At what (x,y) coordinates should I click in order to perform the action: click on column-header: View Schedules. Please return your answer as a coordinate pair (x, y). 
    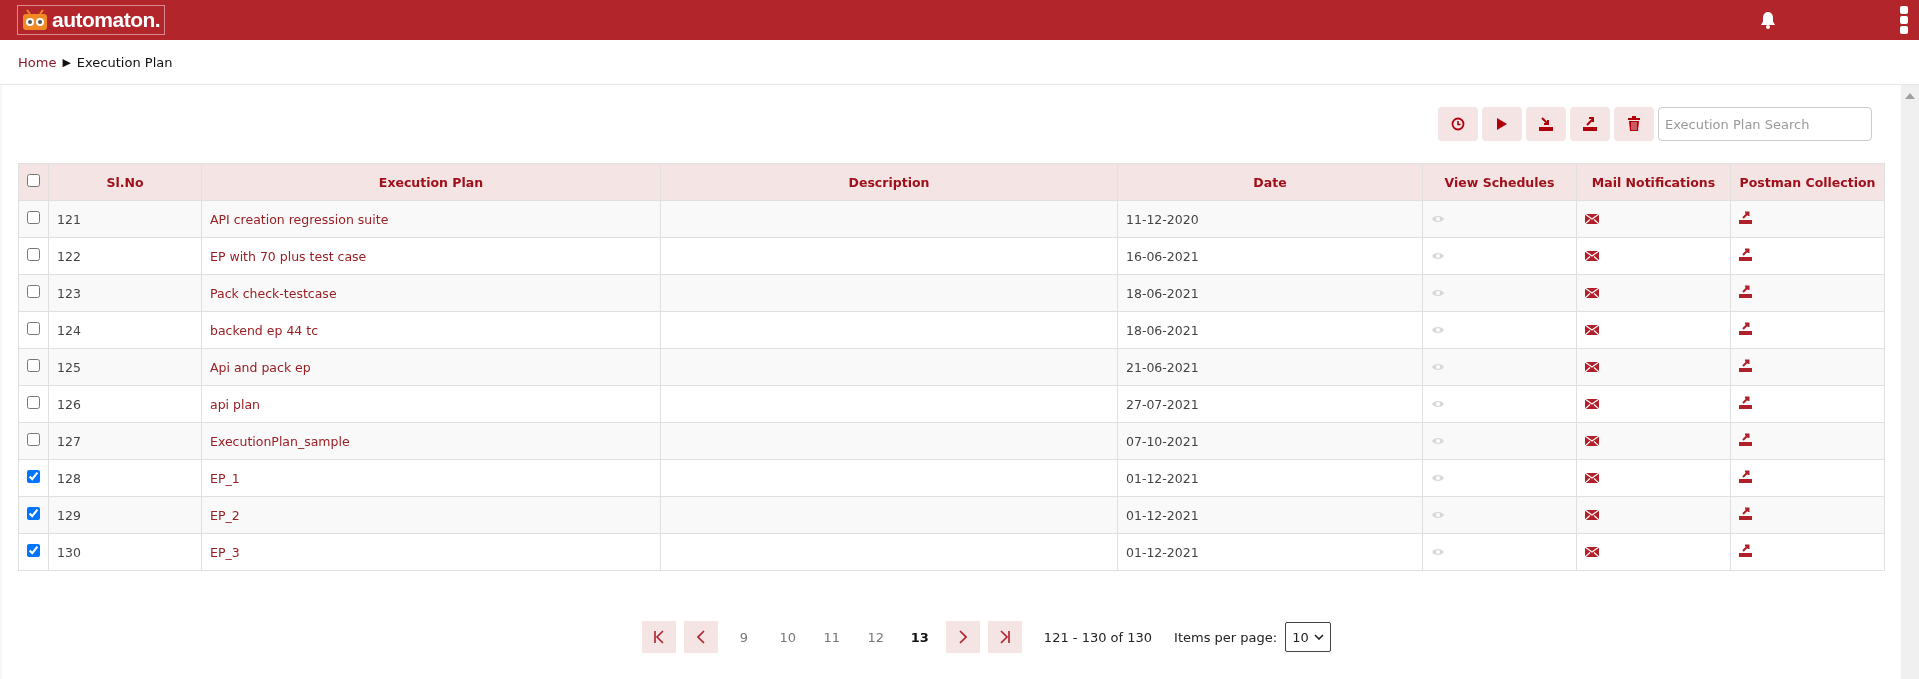
    Looking at the image, I should click on (1499, 182).